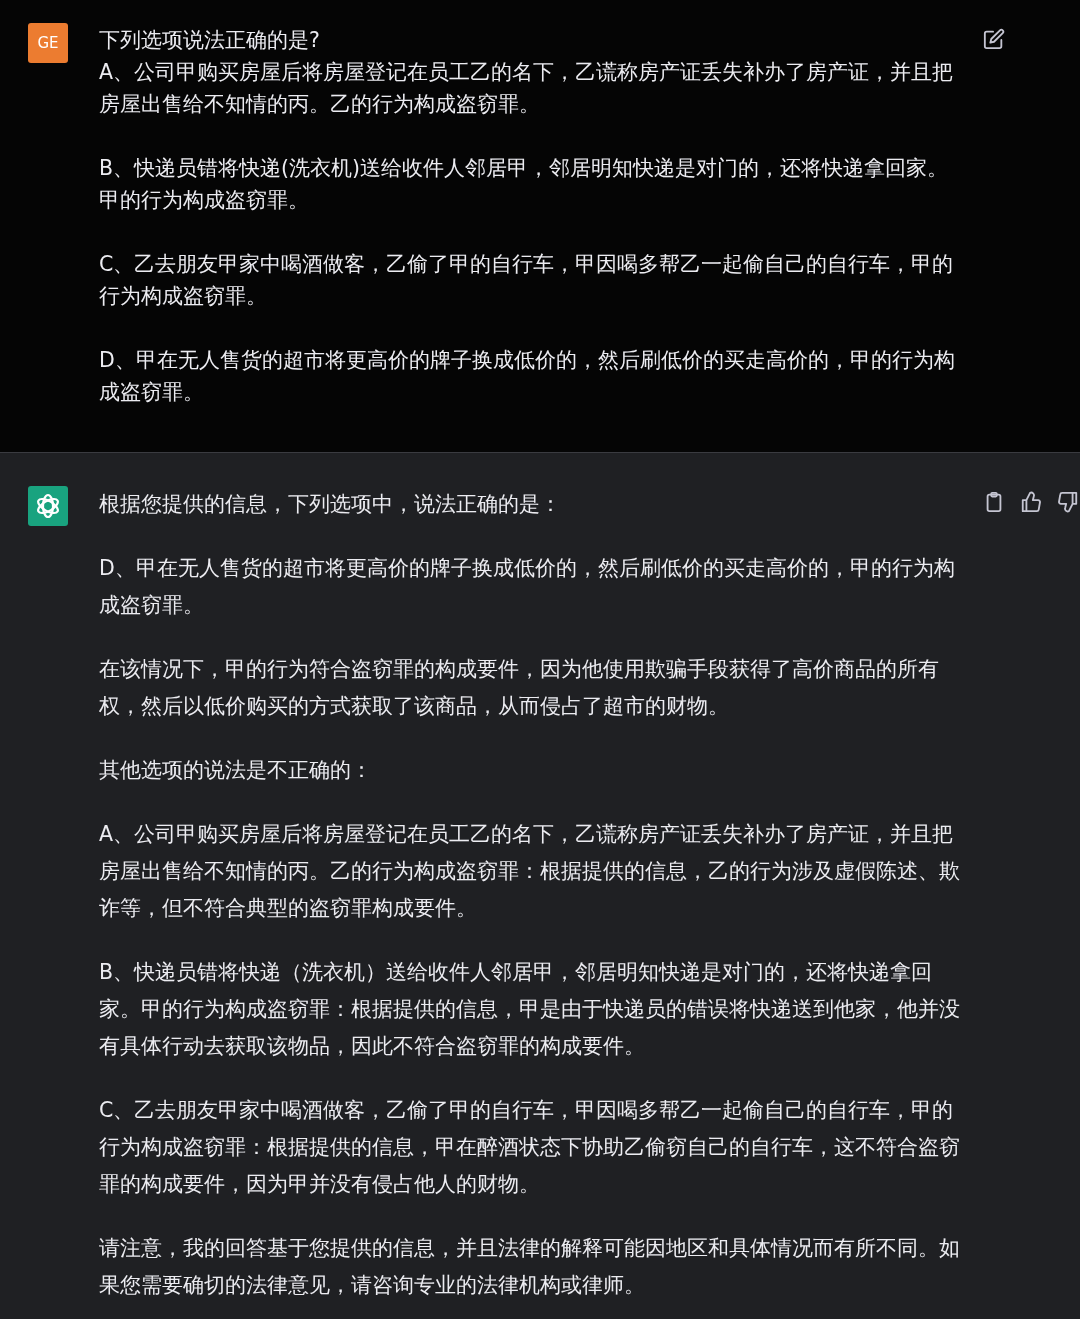 This screenshot has height=1319, width=1080. What do you see at coordinates (1031, 502) in the screenshot?
I see `thumbs-up-icon` at bounding box center [1031, 502].